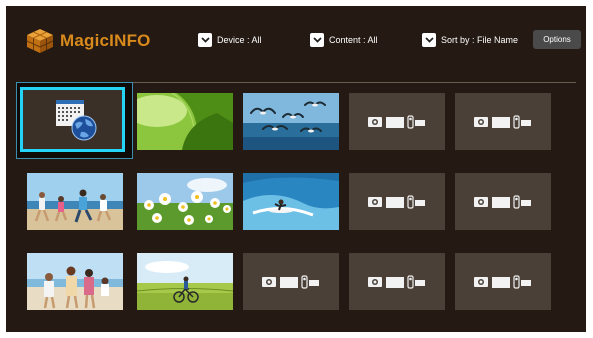 This screenshot has height=338, width=593. I want to click on seagulls-image, so click(291, 121).